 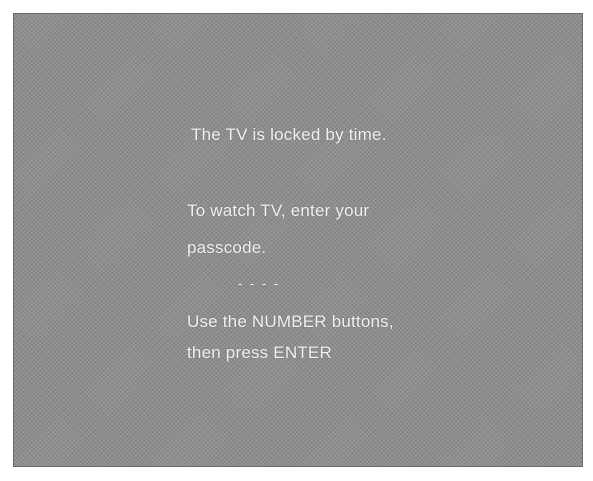 I want to click on locked-message: The TV is locked by time., so click(x=289, y=134).